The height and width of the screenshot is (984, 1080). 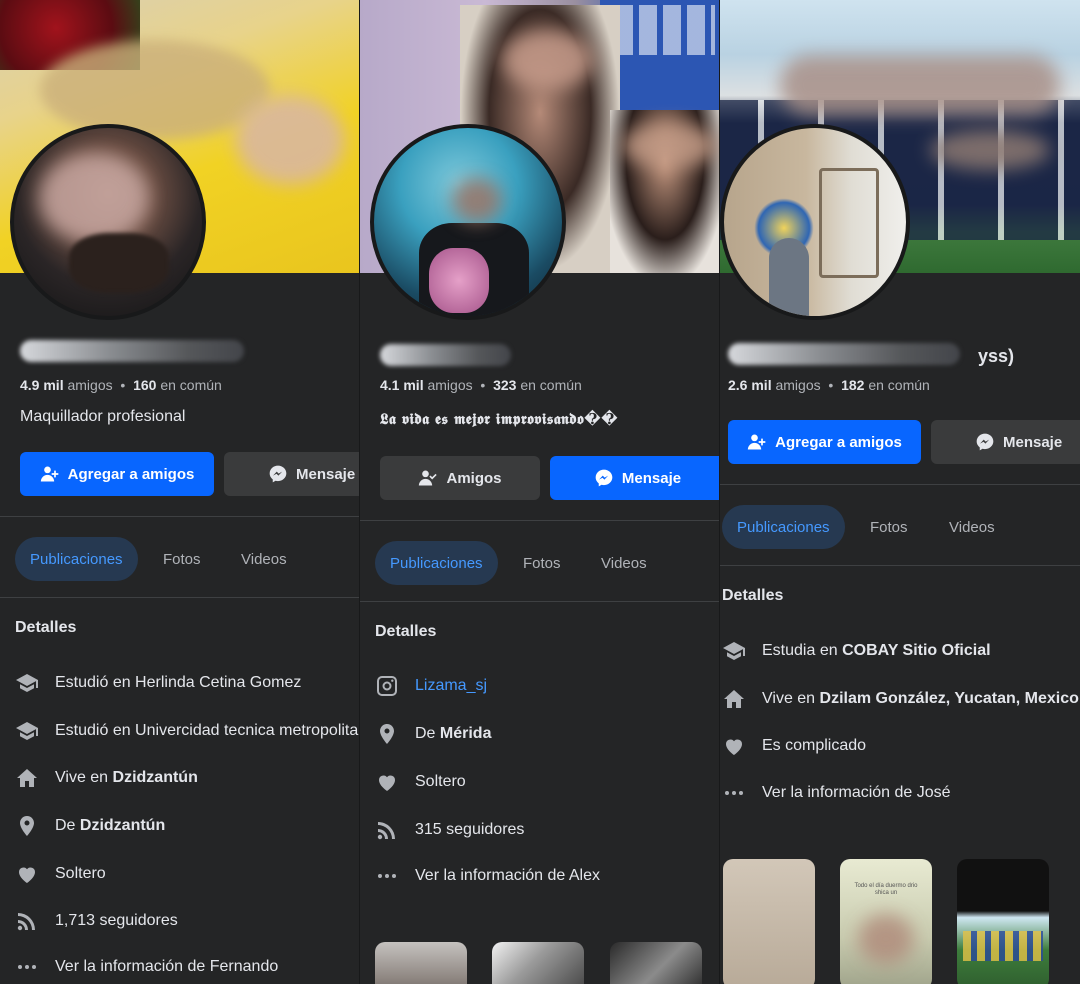 What do you see at coordinates (481, 385) in the screenshot?
I see `friend-stats: 4.1 mil amigos • 323 en común` at bounding box center [481, 385].